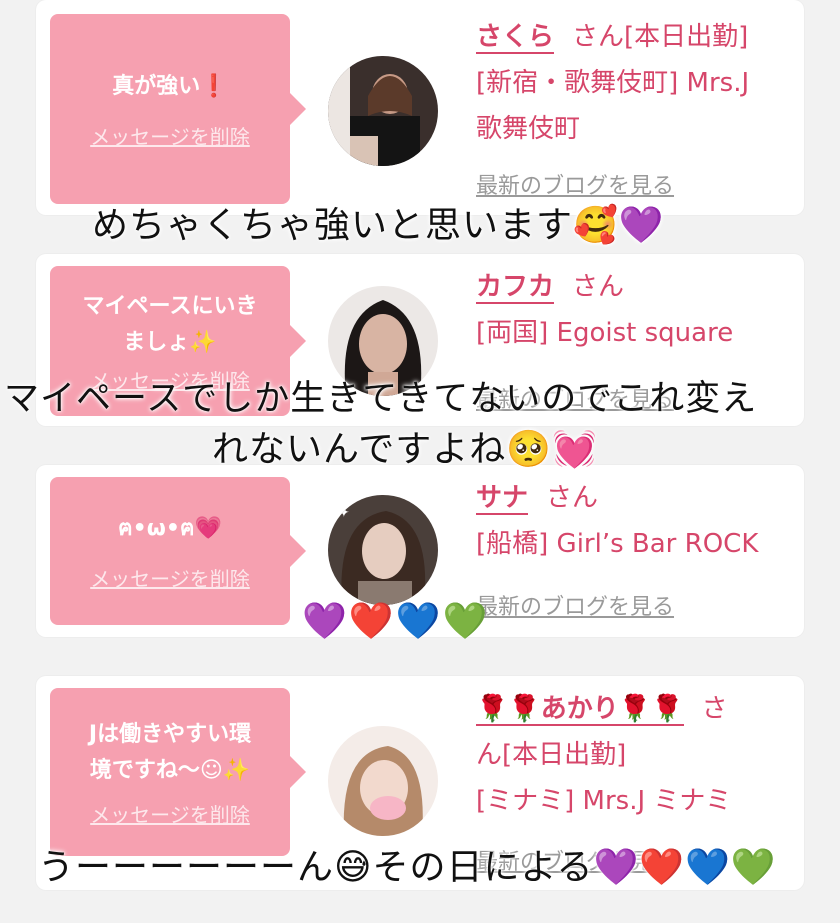  Describe the element at coordinates (170, 306) in the screenshot. I see `bubble-message-line1: マイペースにいき` at that location.